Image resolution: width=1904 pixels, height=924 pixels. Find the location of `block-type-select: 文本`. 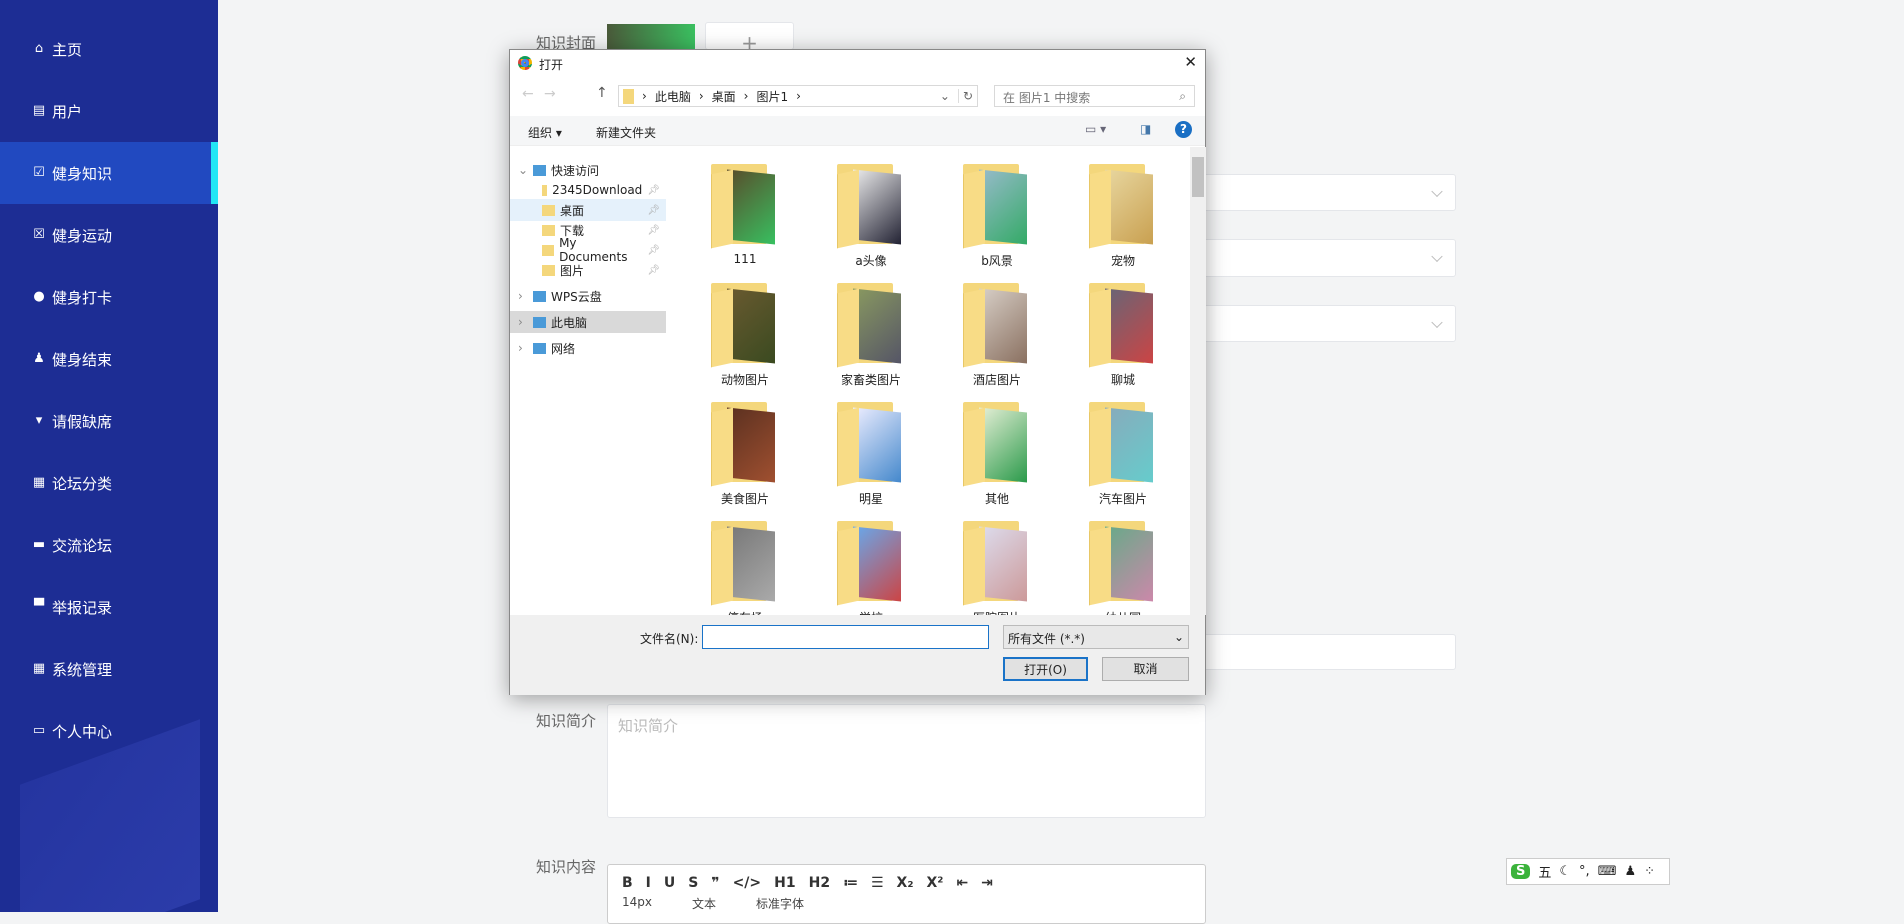

block-type-select: 文本 is located at coordinates (704, 903).